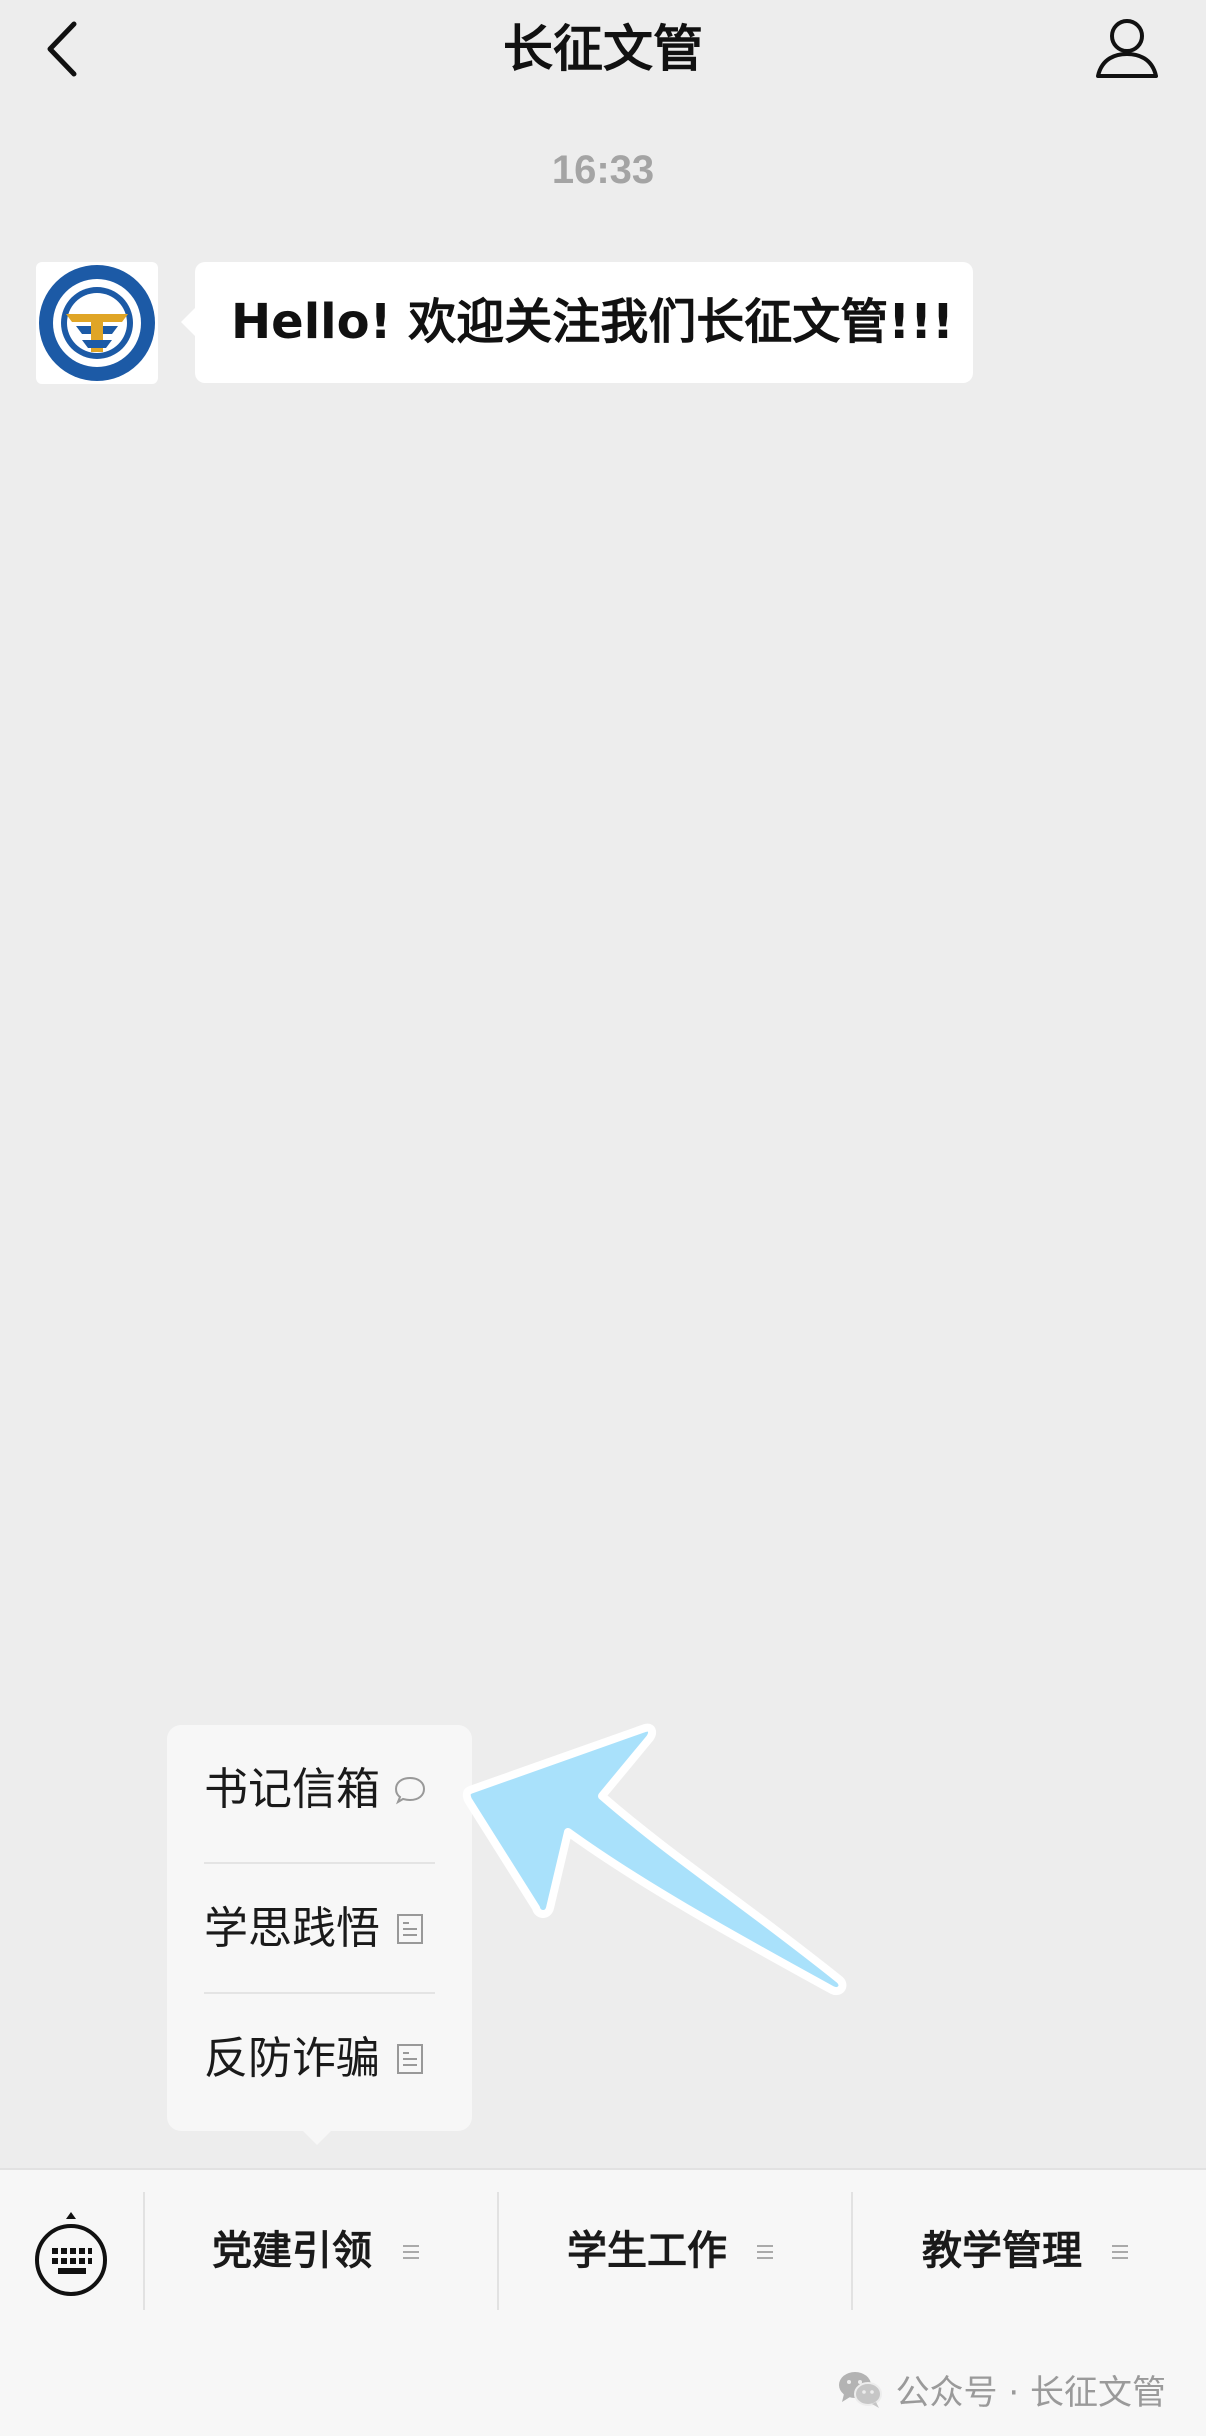 This screenshot has height=2436, width=1206. I want to click on submenu-item-study: 学思践悟, so click(319, 1929).